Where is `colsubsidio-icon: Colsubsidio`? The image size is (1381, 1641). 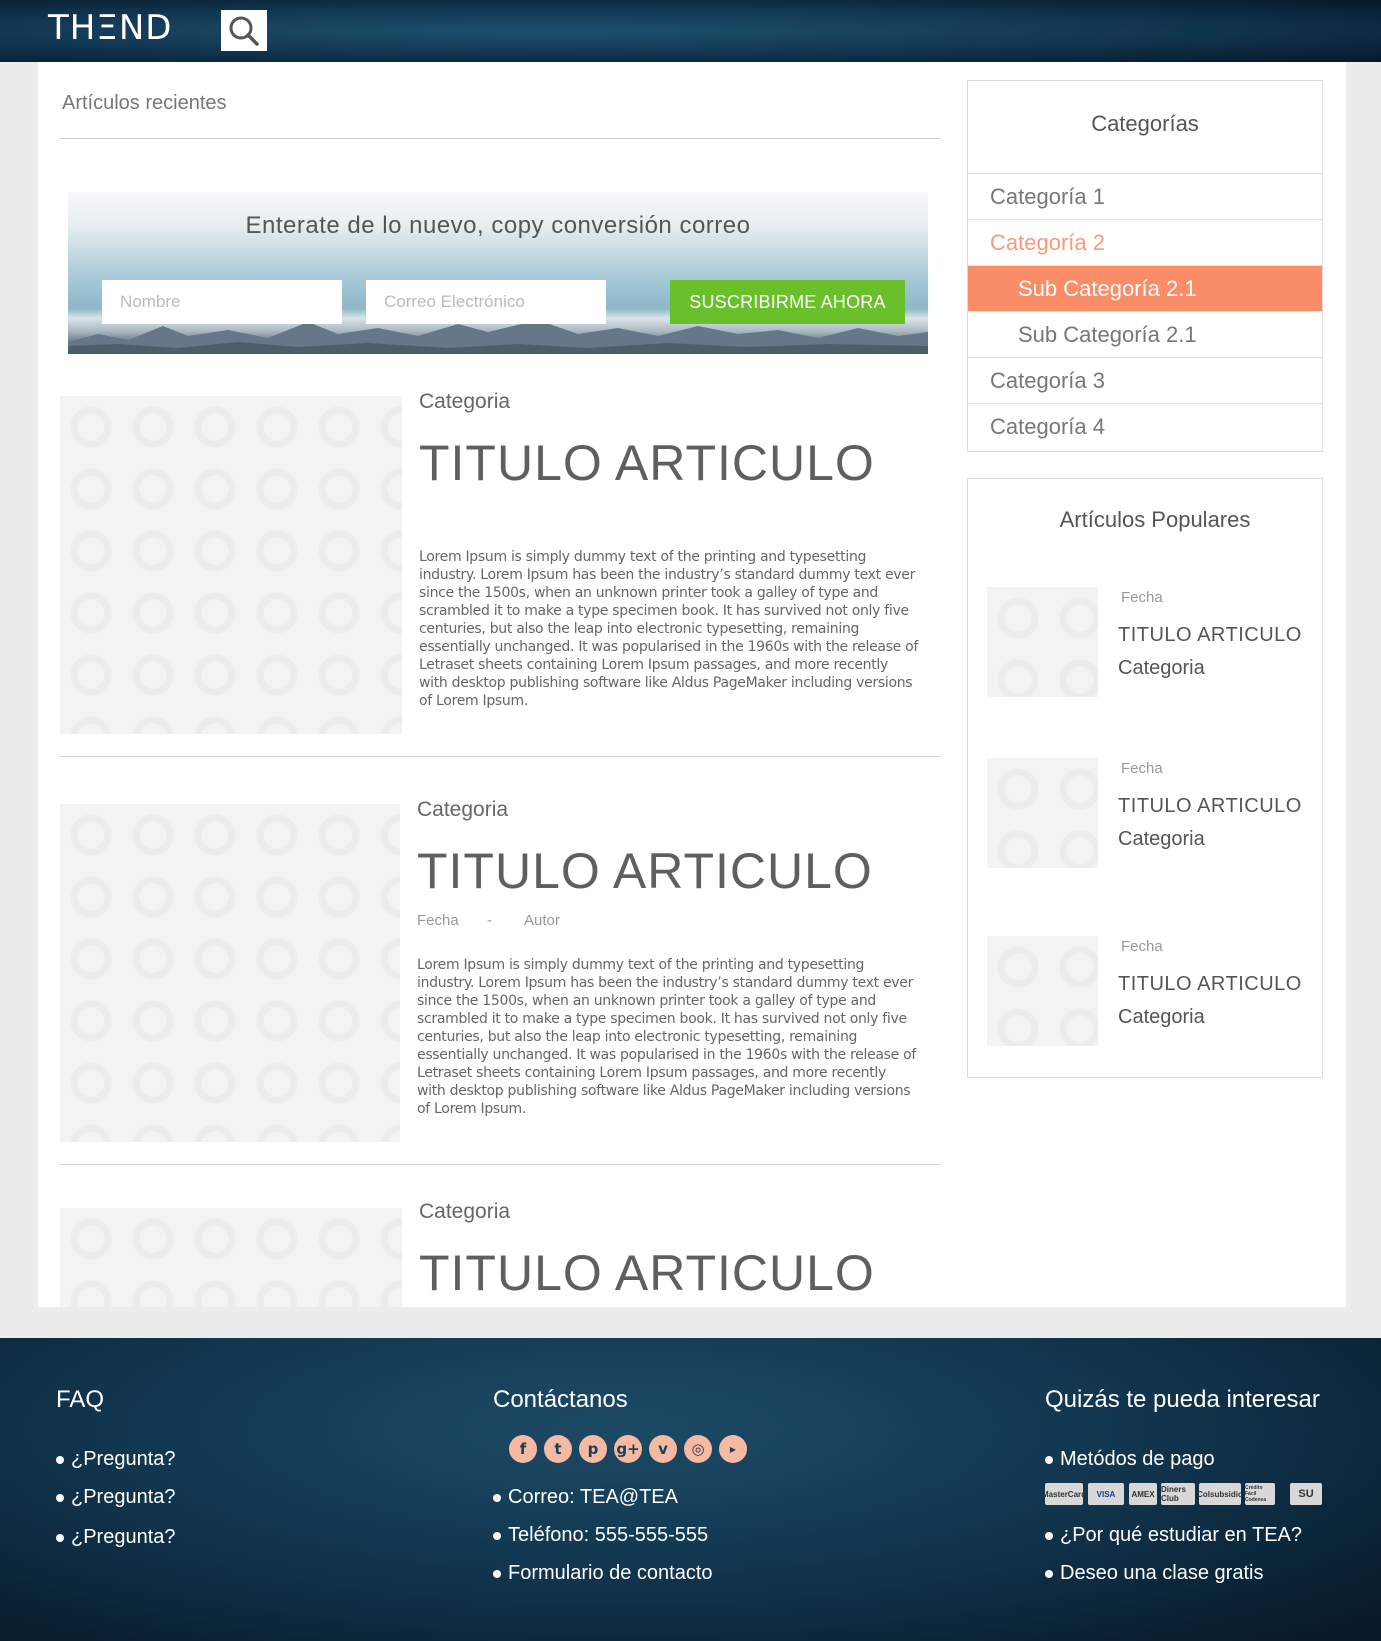 colsubsidio-icon: Colsubsidio is located at coordinates (1220, 1494).